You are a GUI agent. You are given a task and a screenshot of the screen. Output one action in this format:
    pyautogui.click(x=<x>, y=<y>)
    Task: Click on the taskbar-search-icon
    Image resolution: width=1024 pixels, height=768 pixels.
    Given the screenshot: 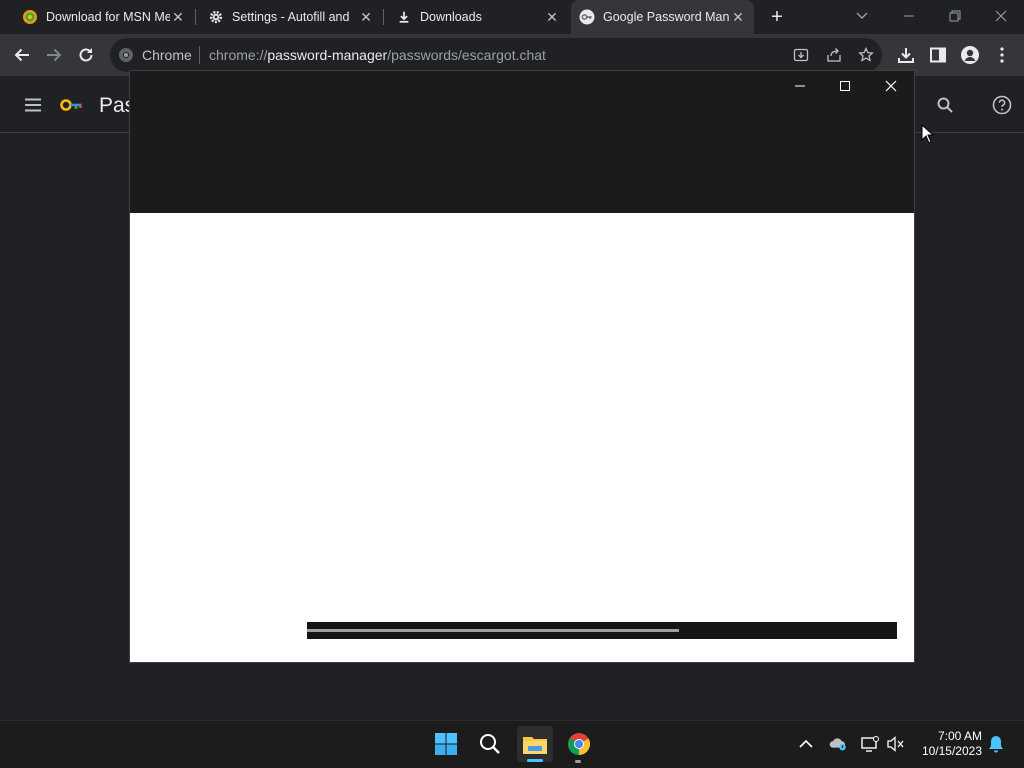 What is the action you would take?
    pyautogui.click(x=490, y=744)
    